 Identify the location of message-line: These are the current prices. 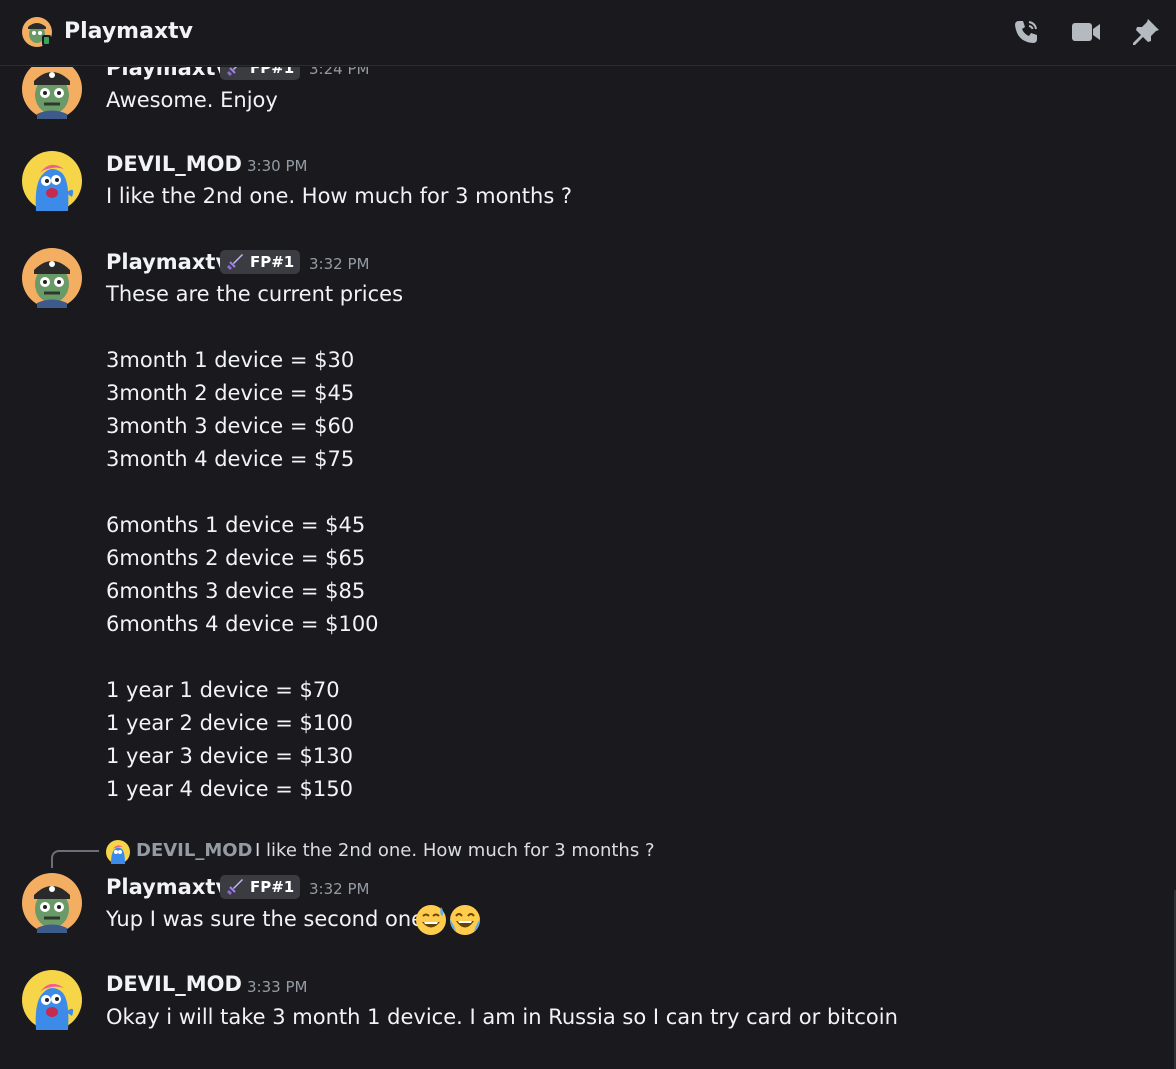
(255, 294).